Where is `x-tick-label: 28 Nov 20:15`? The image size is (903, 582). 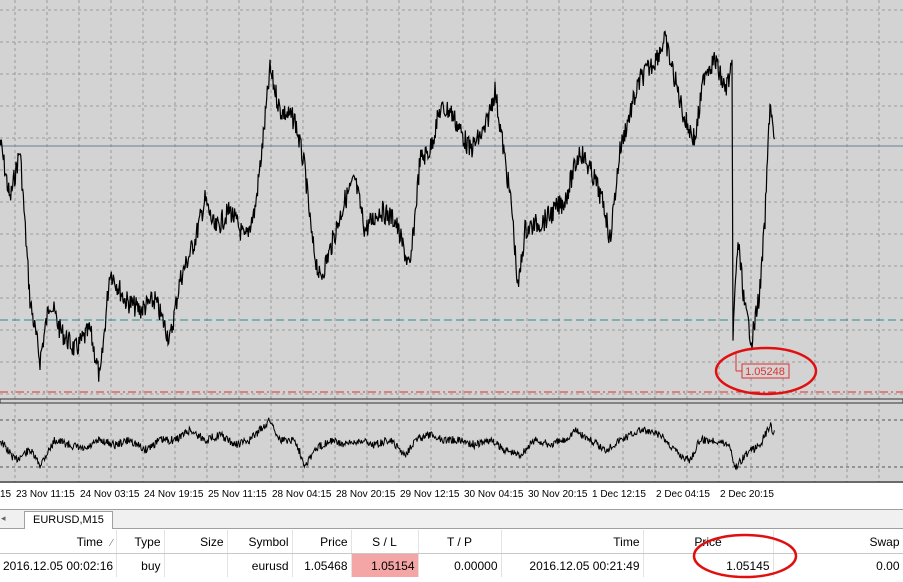 x-tick-label: 28 Nov 20:15 is located at coordinates (366, 494).